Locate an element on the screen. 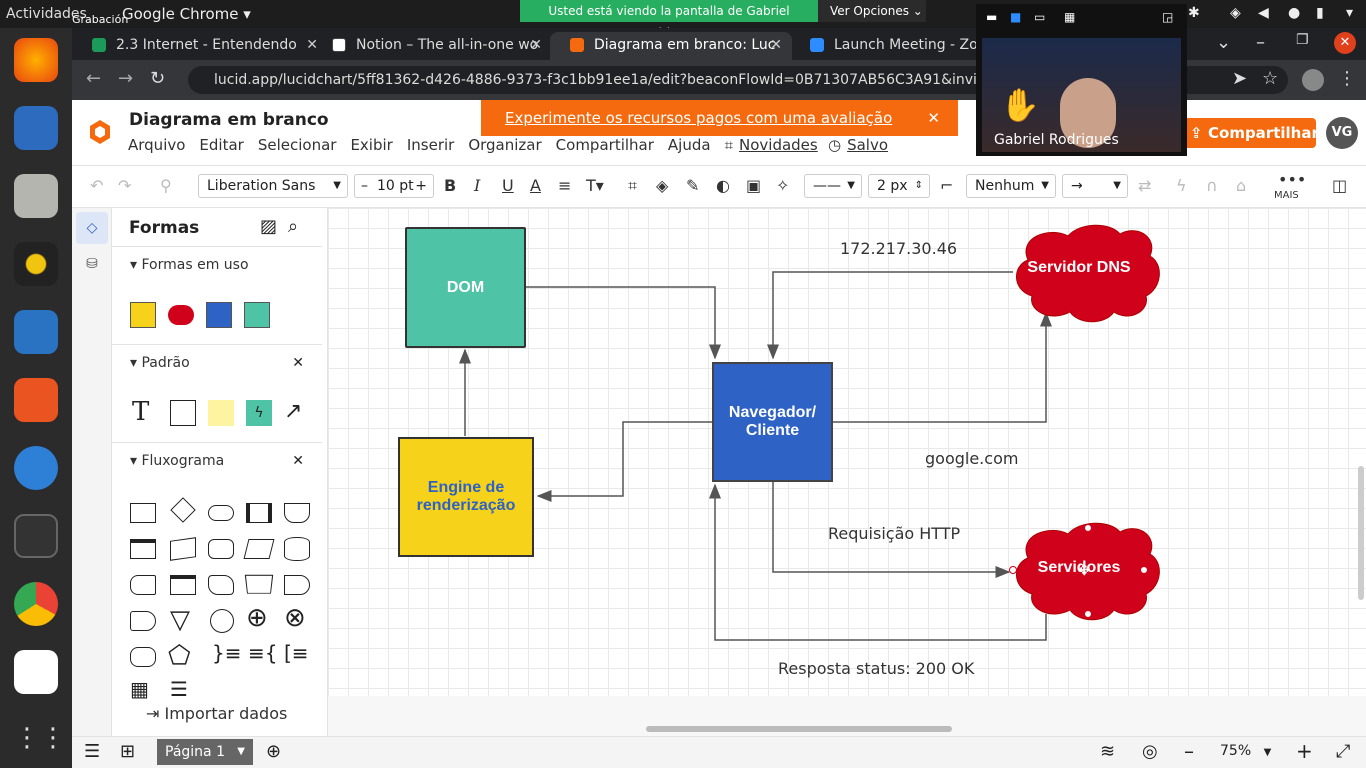 The height and width of the screenshot is (768, 1366). panel-toggle-icon: ◫ is located at coordinates (1339, 185).